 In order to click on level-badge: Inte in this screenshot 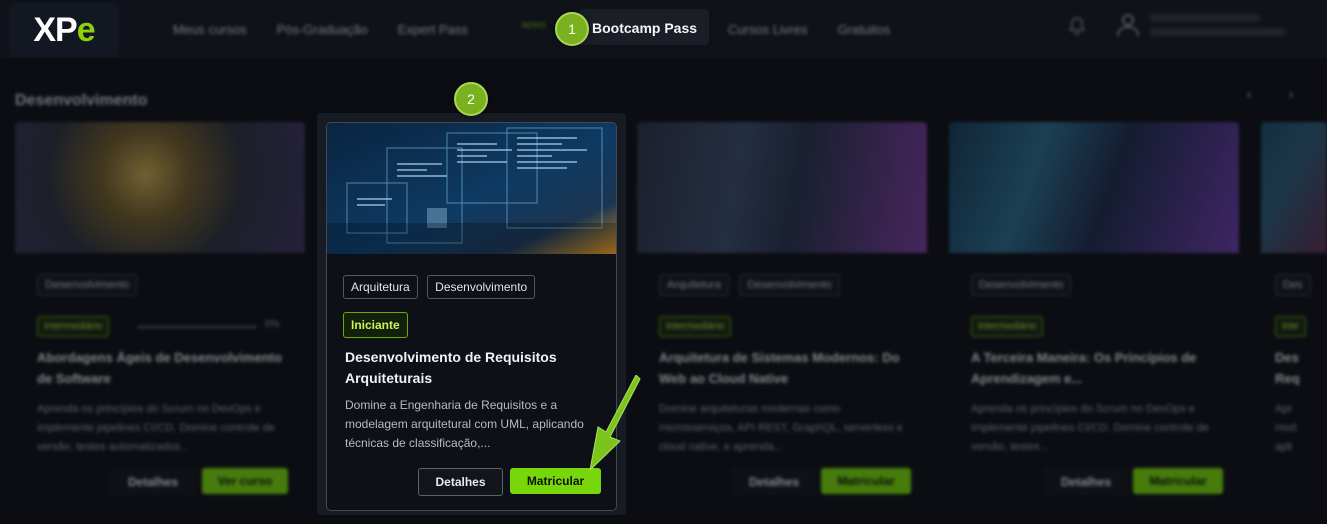, I will do `click(1290, 326)`.